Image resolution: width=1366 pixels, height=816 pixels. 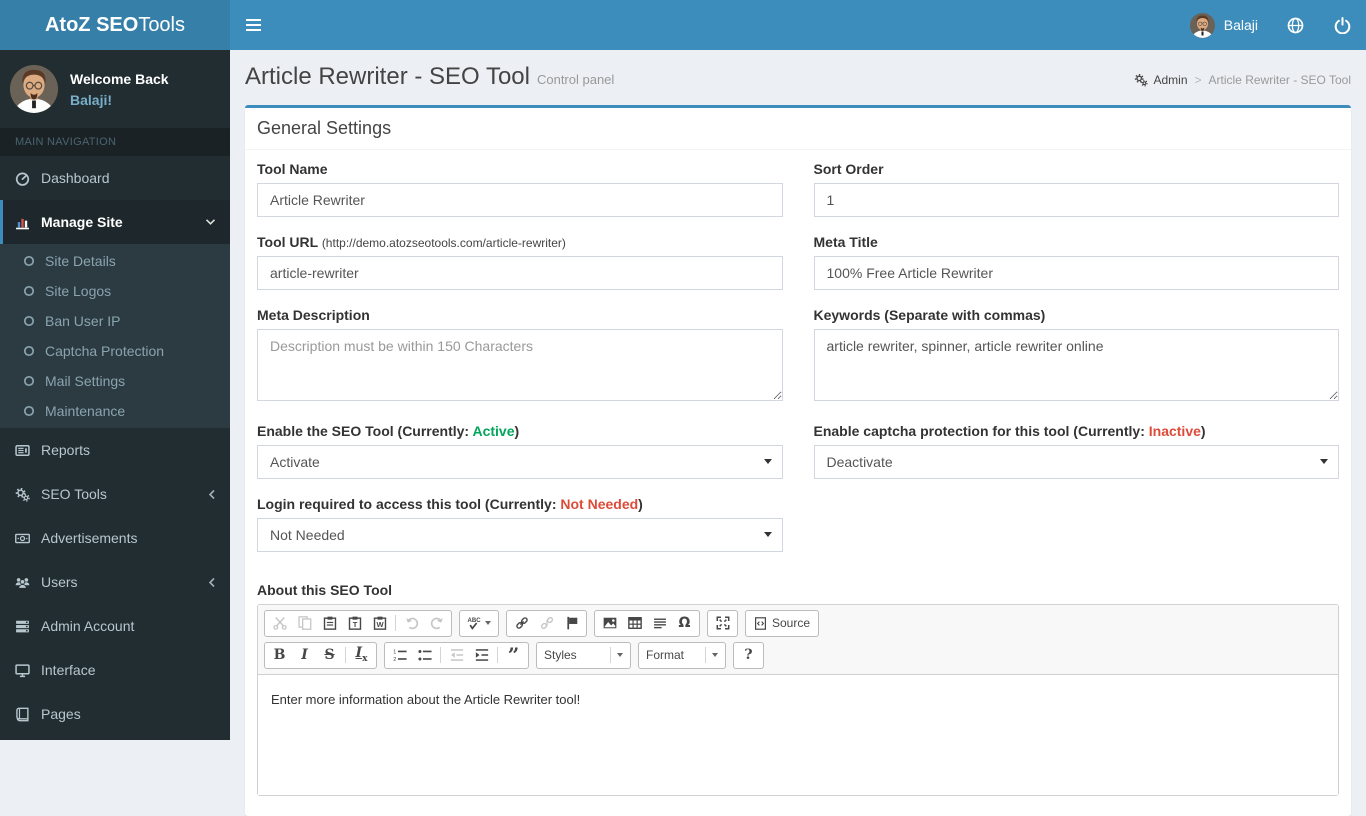 I want to click on enable-tool-label-prefix: Enable the SEO Tool (Currently:, so click(x=364, y=431).